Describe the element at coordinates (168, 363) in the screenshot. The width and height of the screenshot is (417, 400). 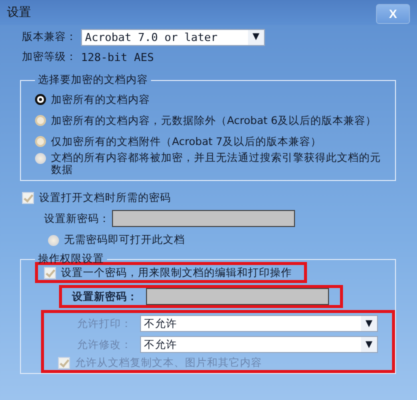
I see `checkbox-label: 允许从文档复制文本、图片和其它内容` at that location.